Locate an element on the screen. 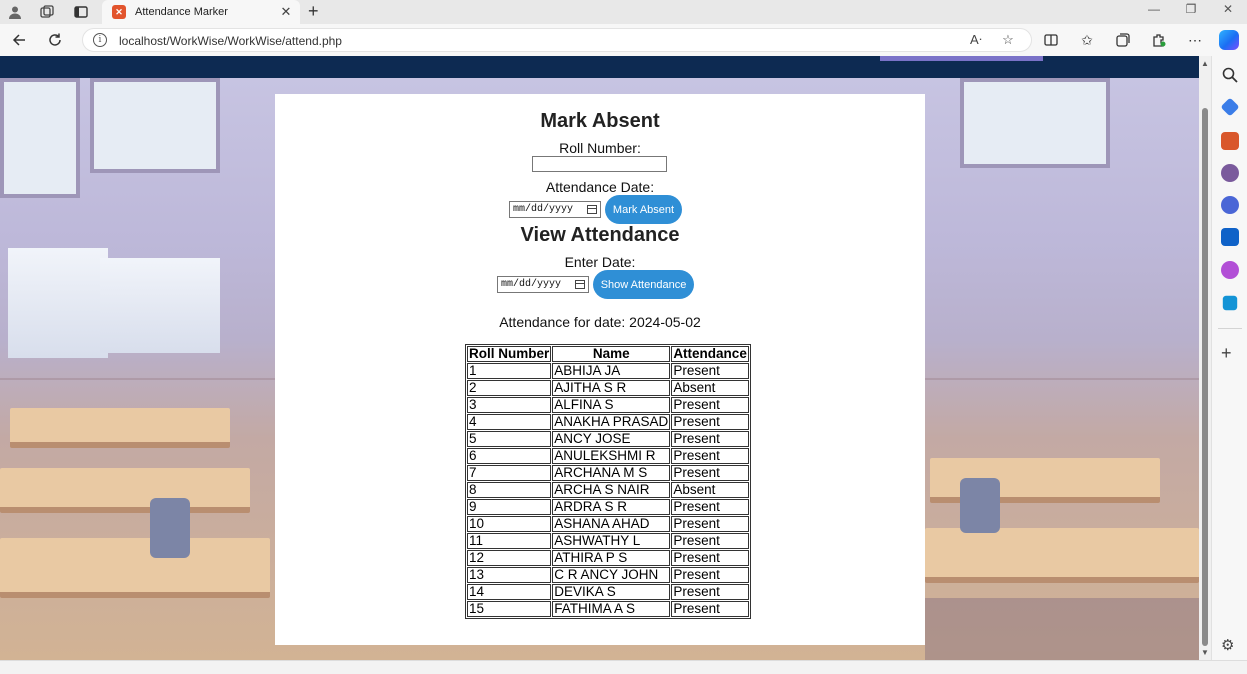 The width and height of the screenshot is (1247, 674). read-aloud-icon: Aᐧ is located at coordinates (976, 40).